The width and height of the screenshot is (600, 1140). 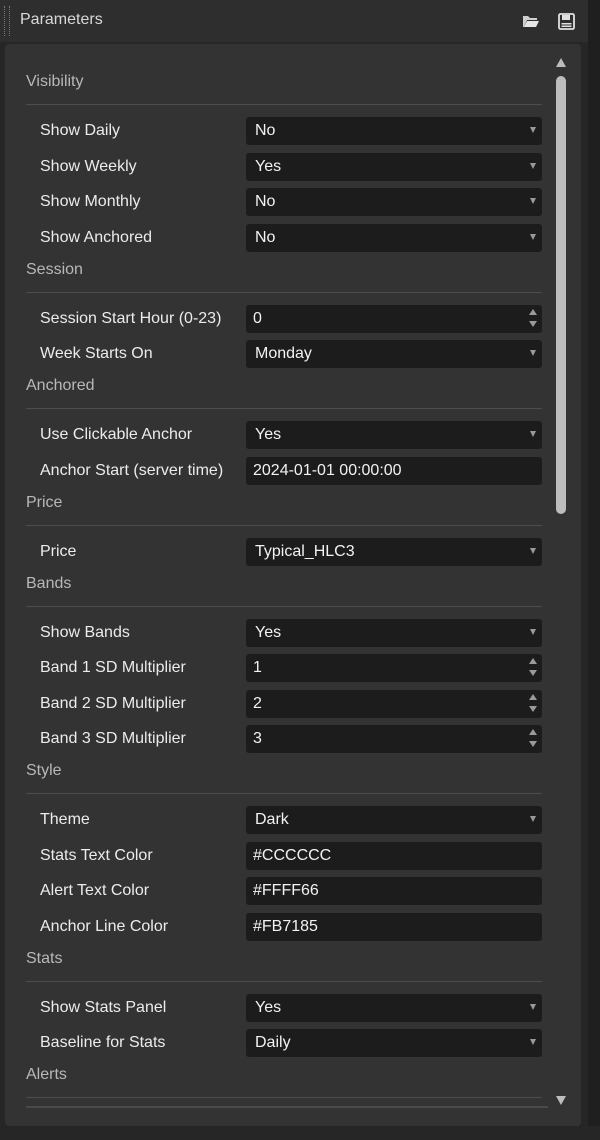 I want to click on param-value: #FB7185, so click(x=285, y=926).